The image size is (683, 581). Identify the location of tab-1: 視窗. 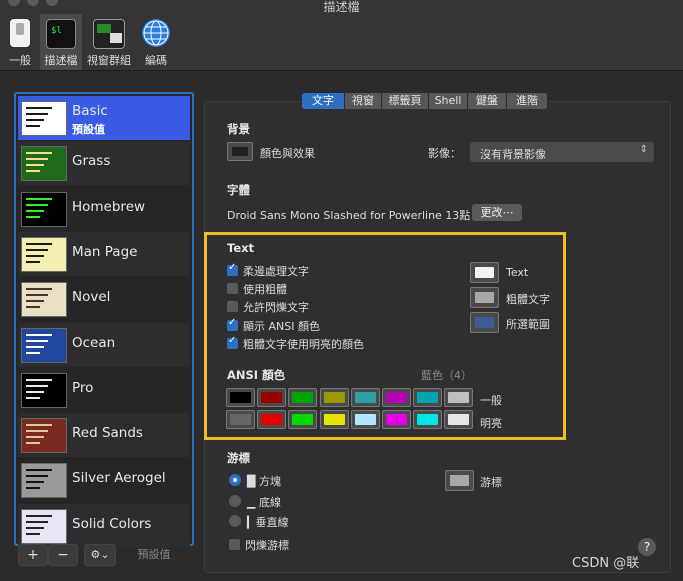
(363, 101).